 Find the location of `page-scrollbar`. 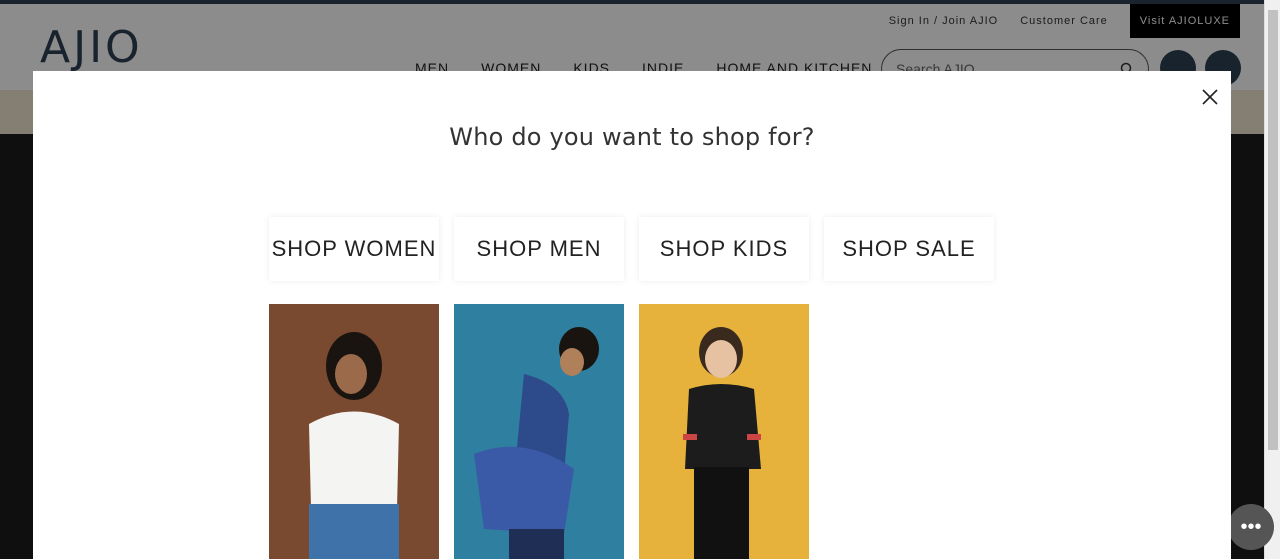

page-scrollbar is located at coordinates (1272, 279).